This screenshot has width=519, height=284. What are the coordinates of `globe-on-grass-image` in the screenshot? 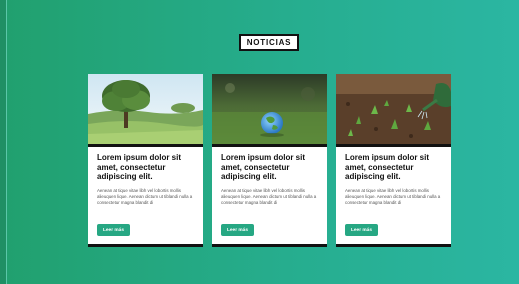 It's located at (269, 110).